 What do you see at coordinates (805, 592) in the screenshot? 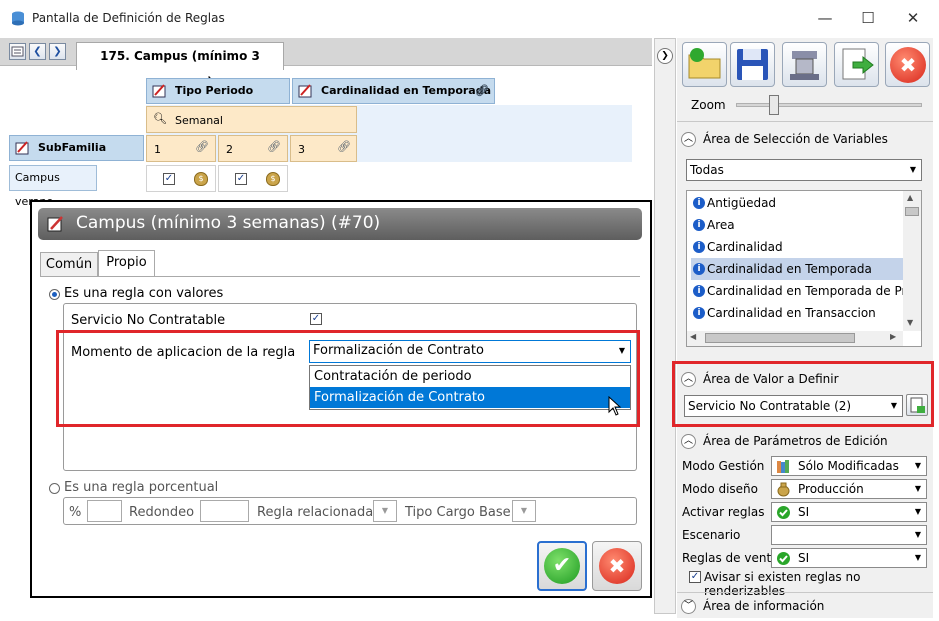
I see `divider` at bounding box center [805, 592].